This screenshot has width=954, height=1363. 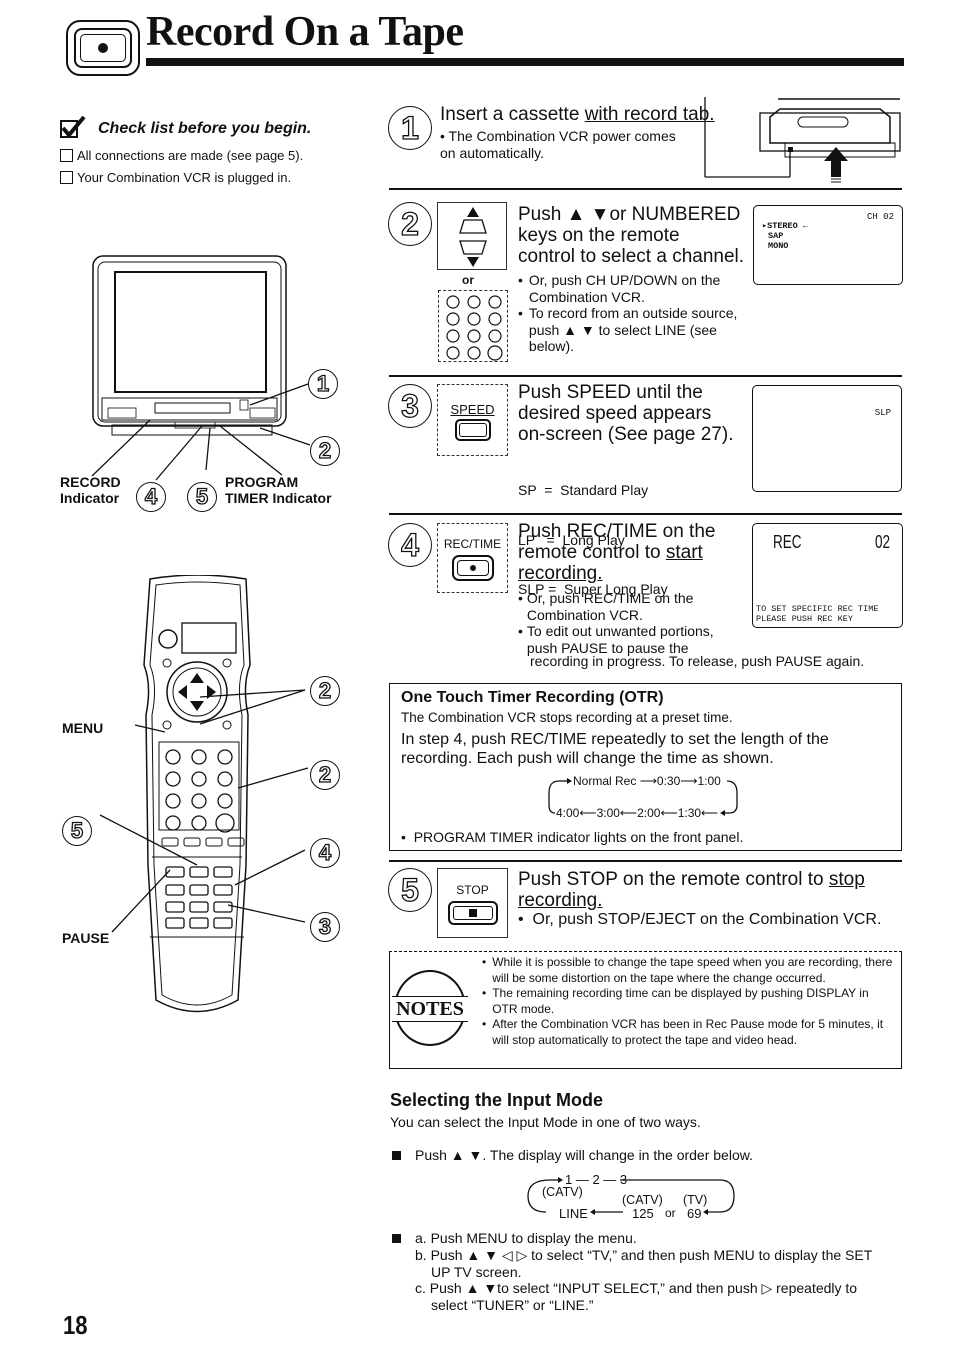 I want to click on title-line: keys on the remote, so click(x=599, y=235).